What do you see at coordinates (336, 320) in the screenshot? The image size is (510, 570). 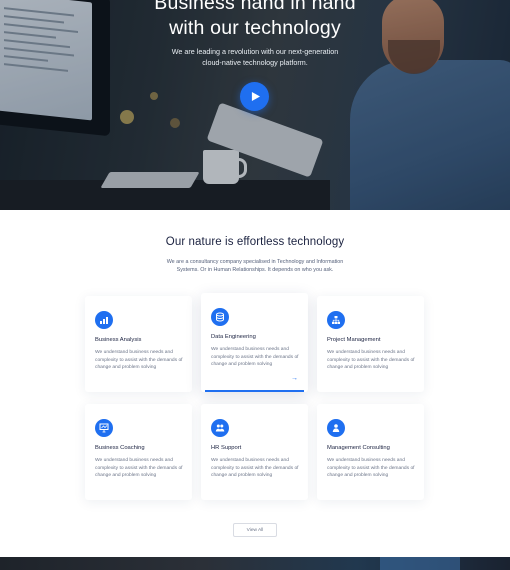 I see `org-chart-icon` at bounding box center [336, 320].